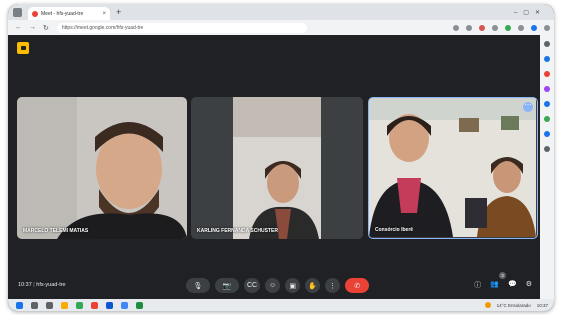  What do you see at coordinates (512, 285) in the screenshot?
I see `chat-icon: 💬` at bounding box center [512, 285].